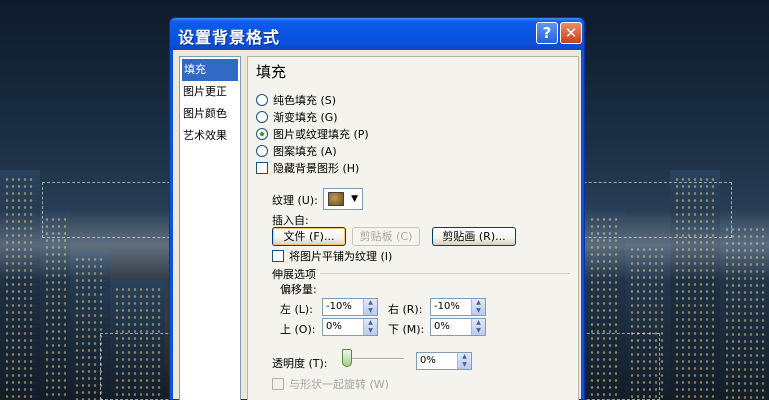 Image resolution: width=769 pixels, height=400 pixels. I want to click on dialog-title: 设置背景格式, so click(229, 37).